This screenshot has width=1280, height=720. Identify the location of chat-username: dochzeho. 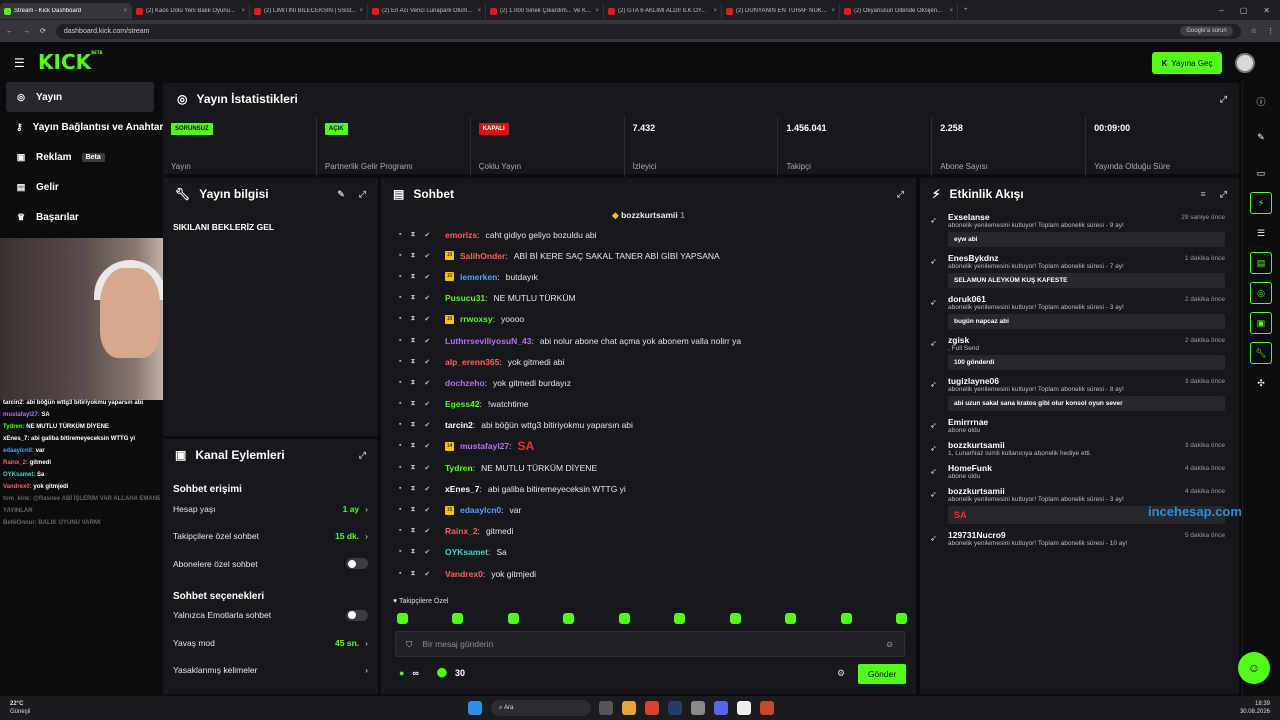
(465, 383).